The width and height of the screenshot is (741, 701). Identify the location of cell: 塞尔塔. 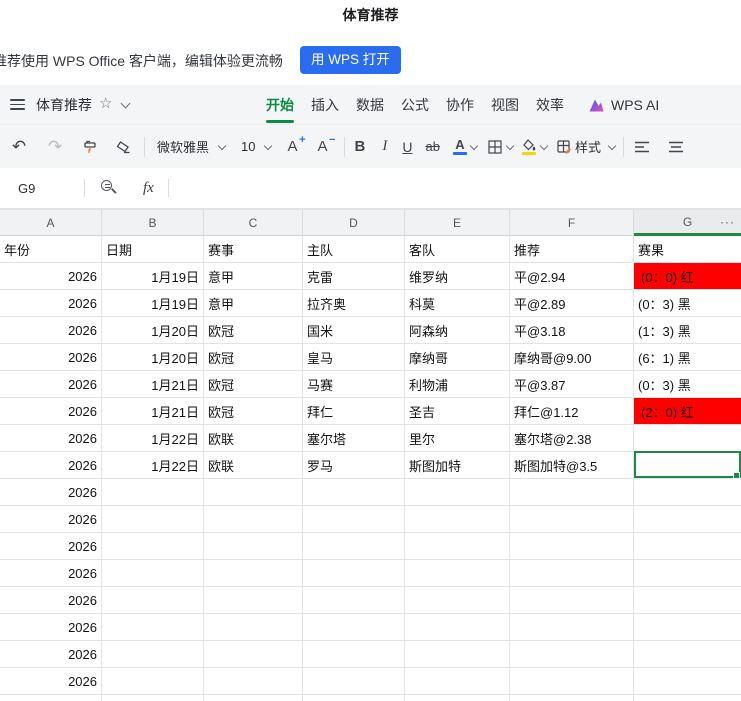
(354, 438).